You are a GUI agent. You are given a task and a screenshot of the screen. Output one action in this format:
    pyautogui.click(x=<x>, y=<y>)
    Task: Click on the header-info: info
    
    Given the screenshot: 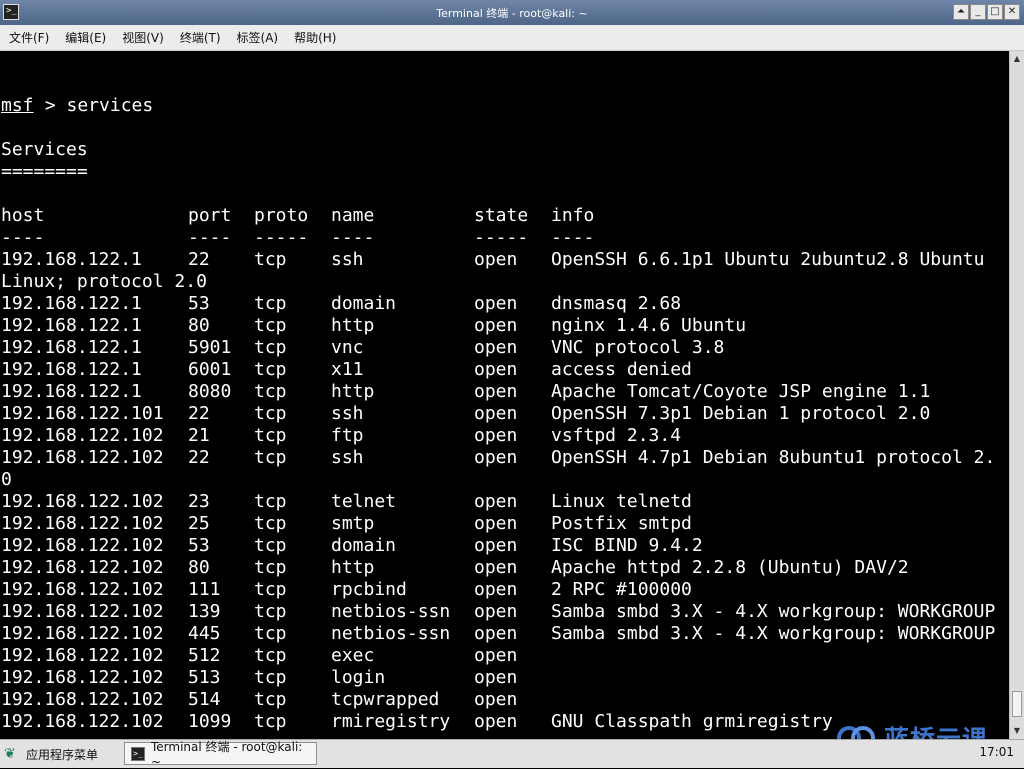 What is the action you would take?
    pyautogui.click(x=573, y=215)
    